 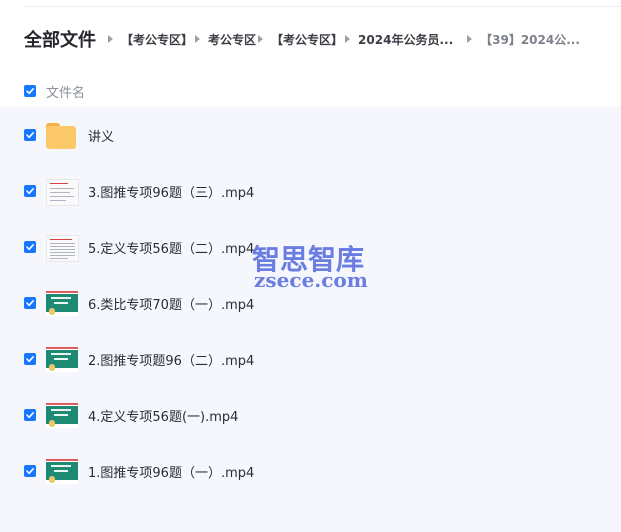 What do you see at coordinates (310, 247) in the screenshot?
I see `list-item: 5.定义专项56题（二）.mp4` at bounding box center [310, 247].